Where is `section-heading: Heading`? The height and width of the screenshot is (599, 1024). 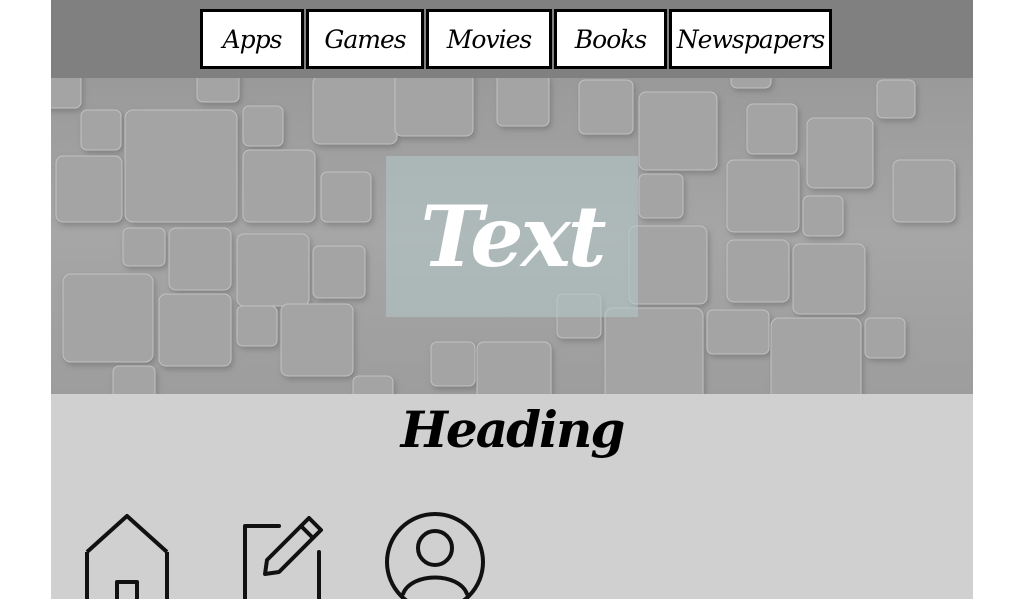
section-heading: Heading is located at coordinates (513, 429).